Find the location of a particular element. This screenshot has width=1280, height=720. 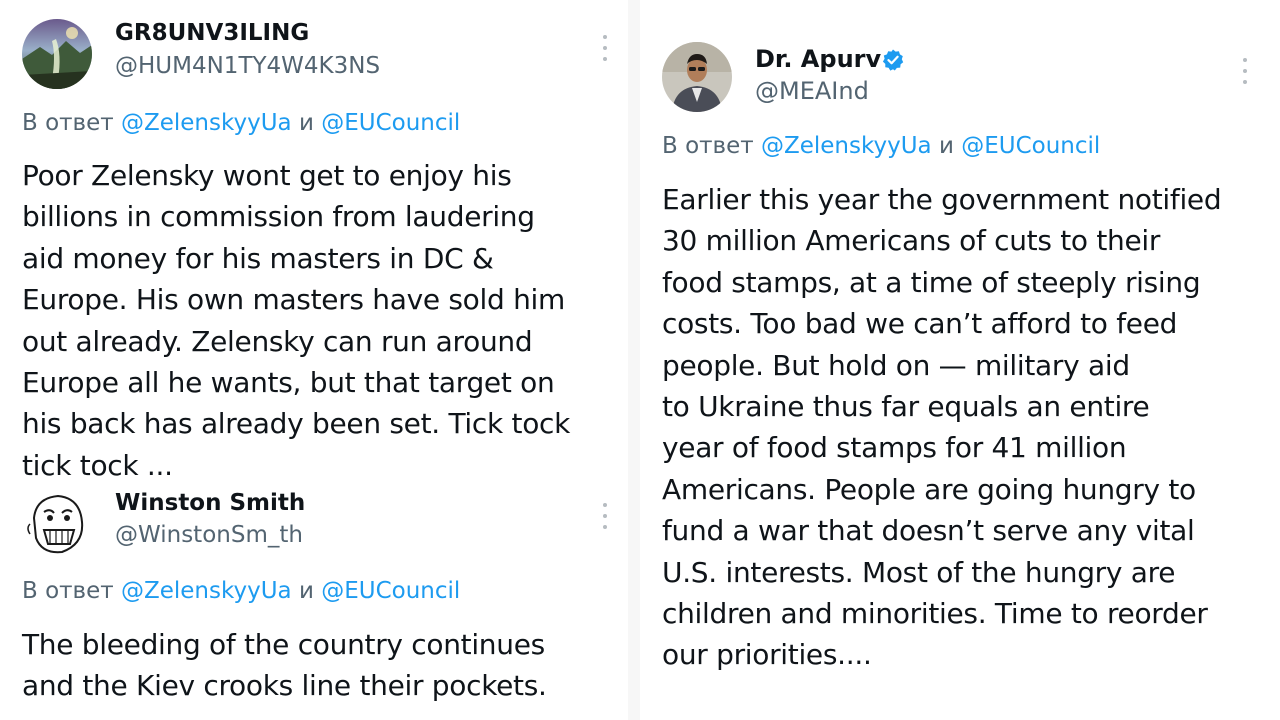

display-name: Winston Smith is located at coordinates (210, 503).